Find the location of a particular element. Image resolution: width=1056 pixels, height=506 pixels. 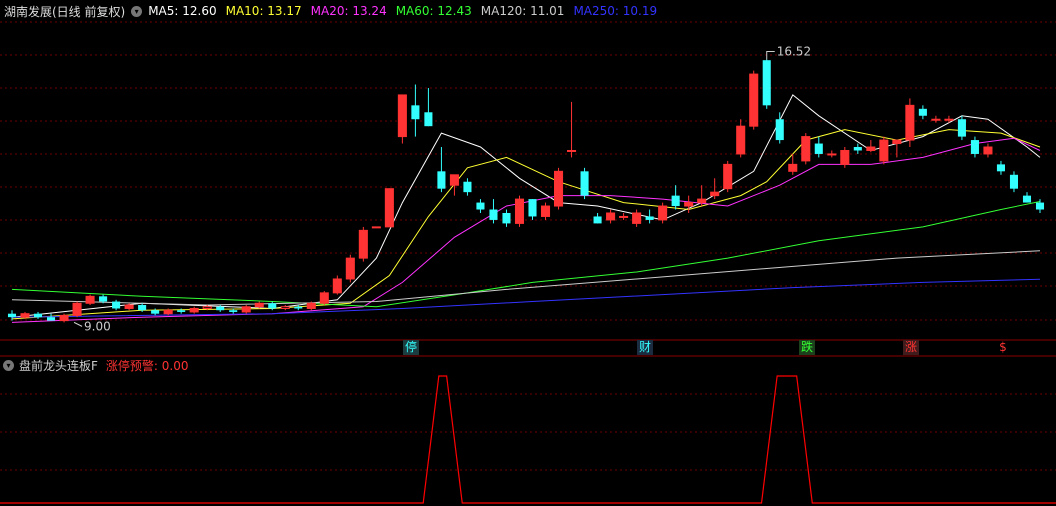

indicator-name: 盘前龙头连板F is located at coordinates (58, 365).